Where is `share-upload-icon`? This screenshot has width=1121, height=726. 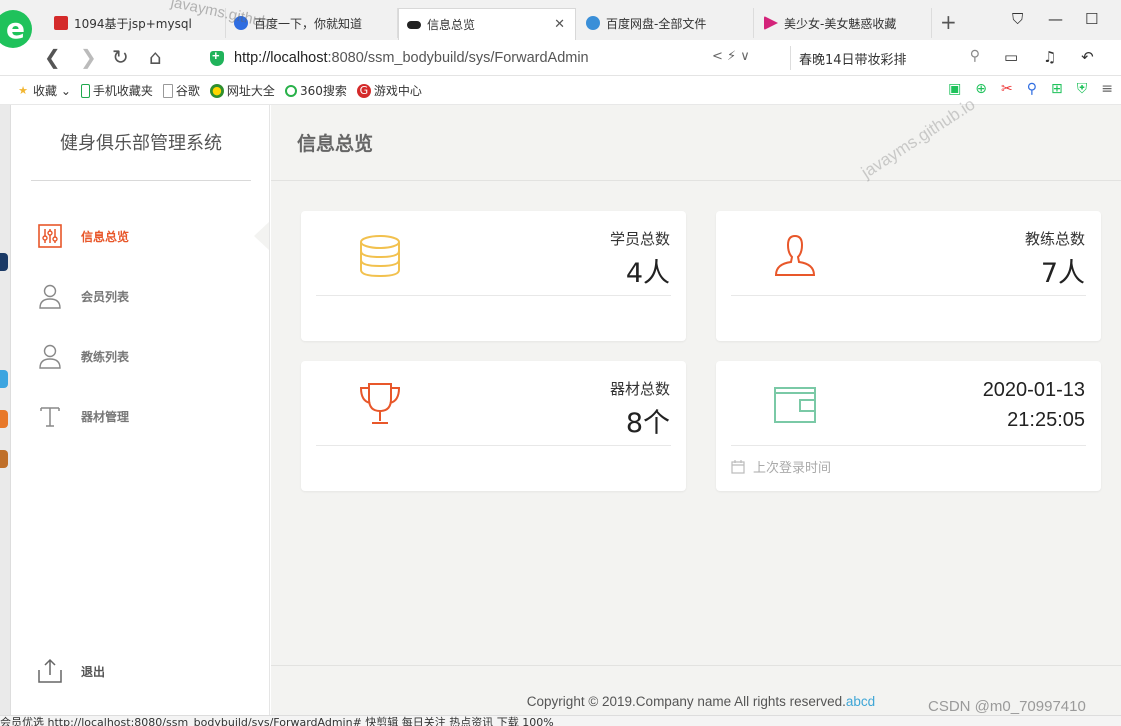 share-upload-icon is located at coordinates (50, 671).